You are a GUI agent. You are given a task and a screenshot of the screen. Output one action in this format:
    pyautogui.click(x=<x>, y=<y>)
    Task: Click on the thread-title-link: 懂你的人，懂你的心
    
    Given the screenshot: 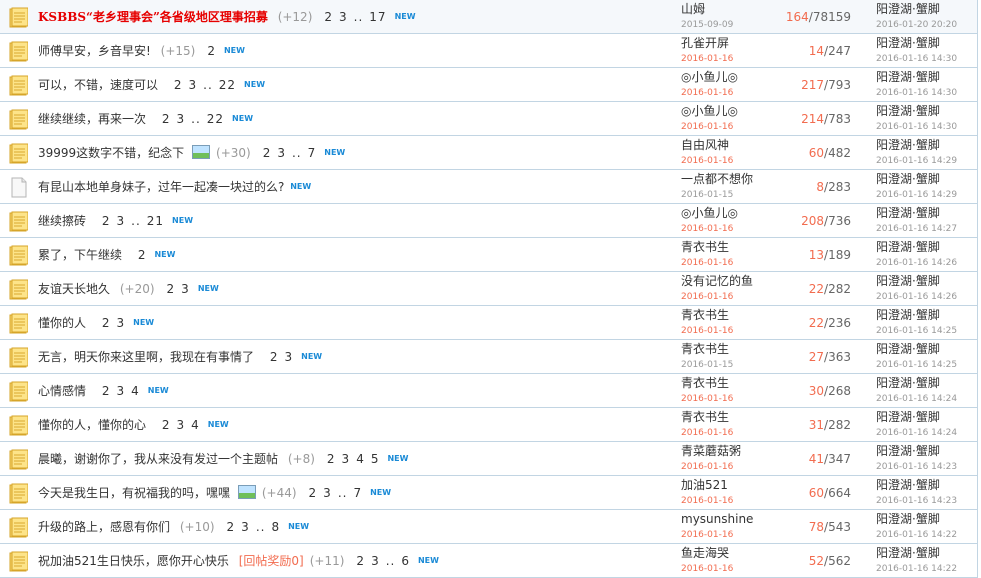 What is the action you would take?
    pyautogui.click(x=92, y=425)
    